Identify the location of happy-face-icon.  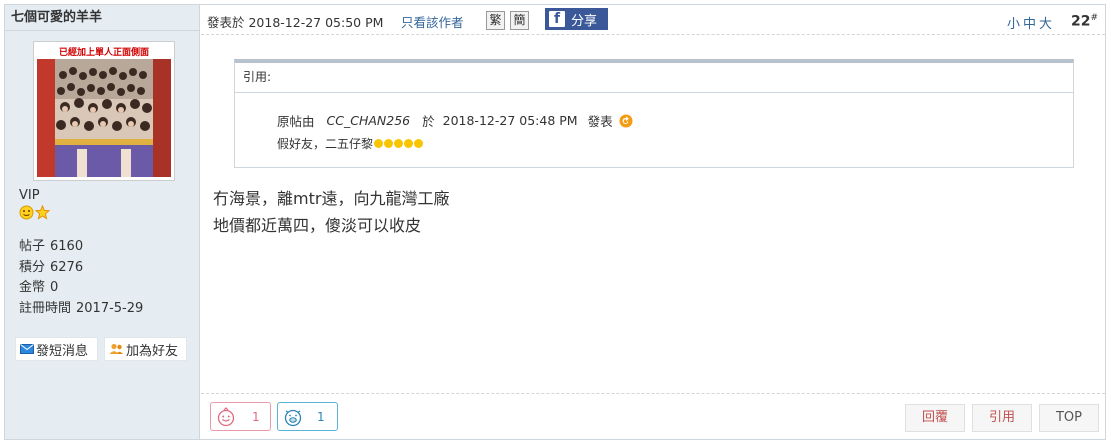
(226, 416).